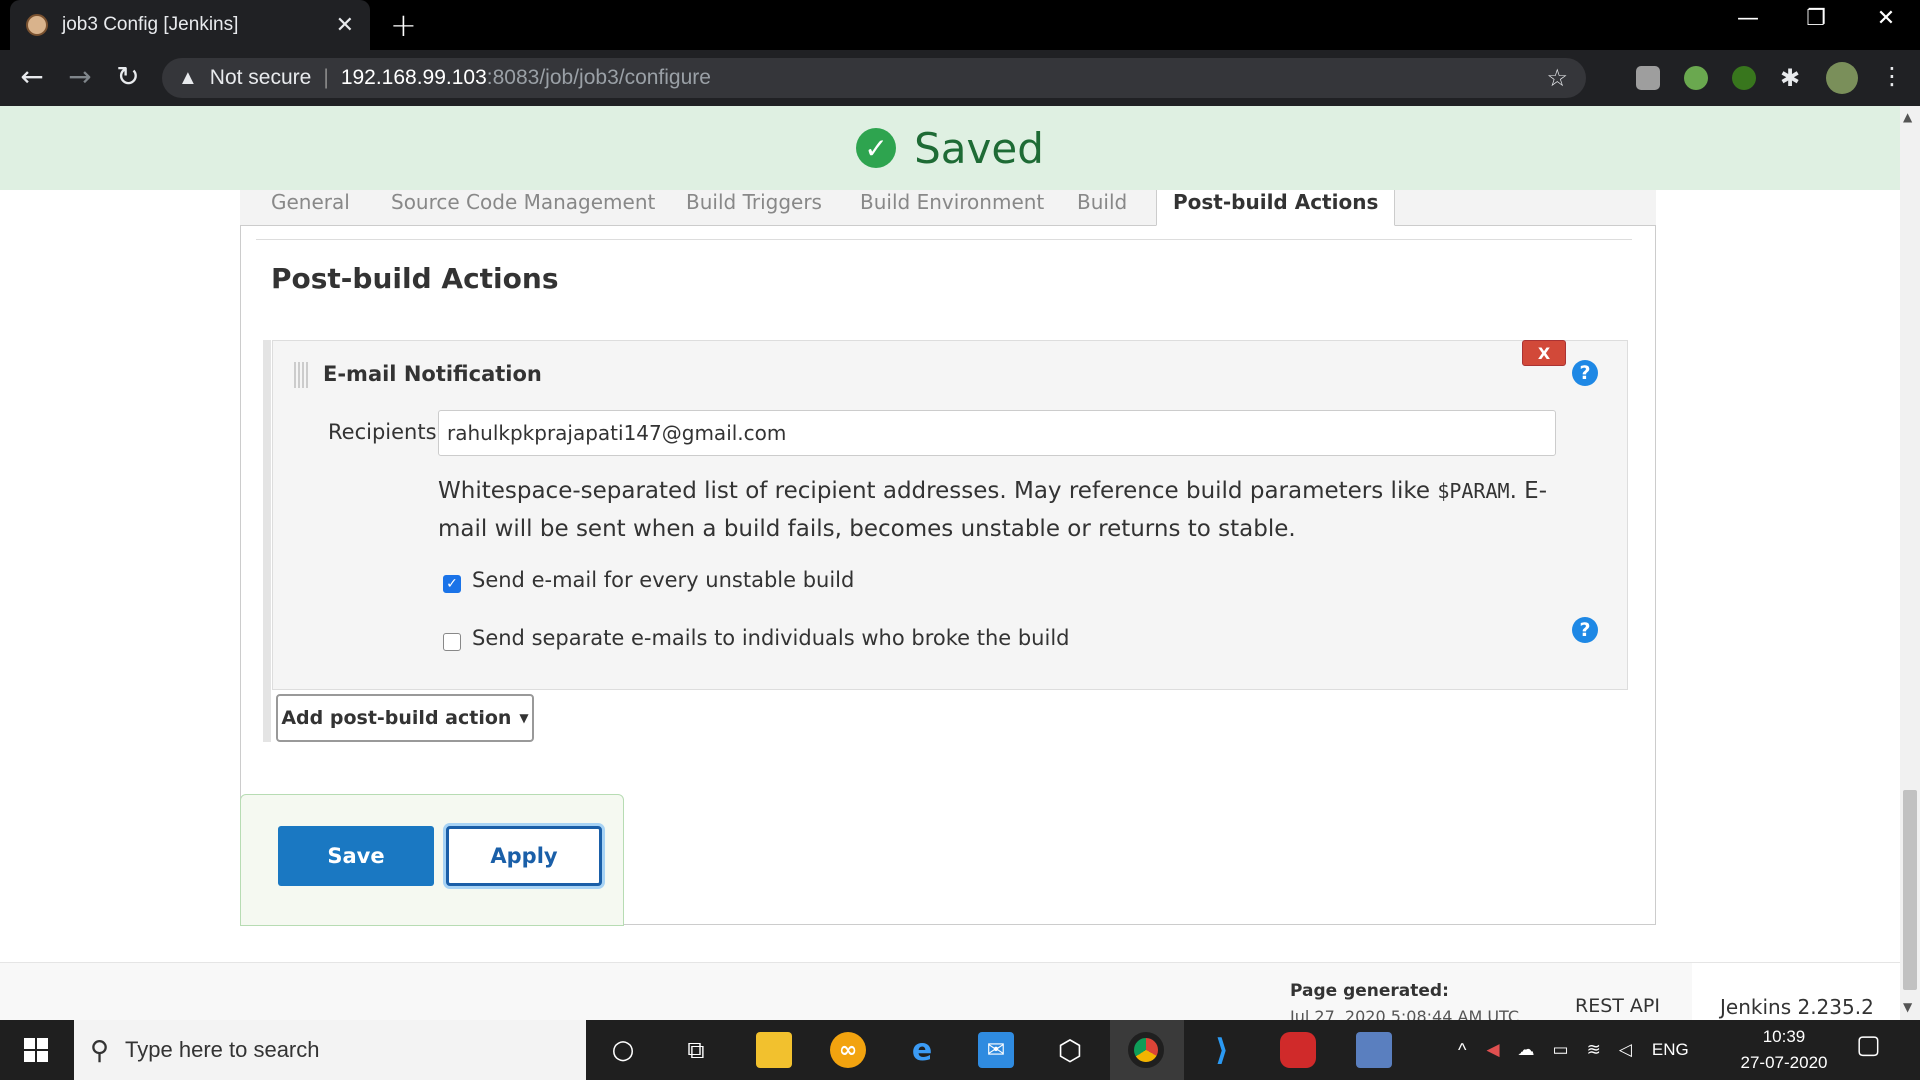  I want to click on taskbar-search-box: ⚲ Type here to search, so click(330, 1050).